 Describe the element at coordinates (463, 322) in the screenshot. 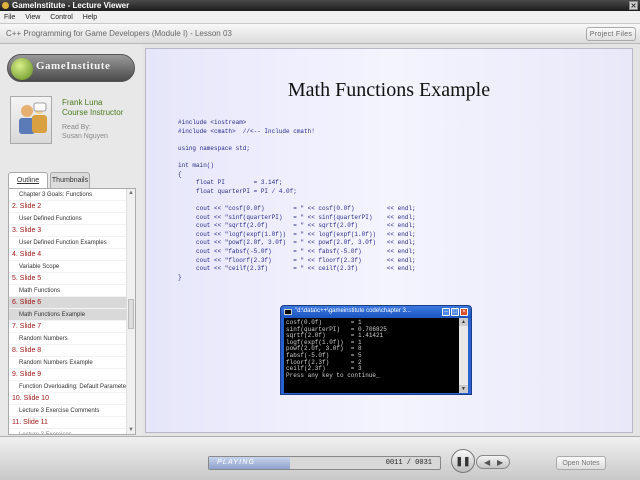

I see `console-scroll-up-icon: ▲` at that location.